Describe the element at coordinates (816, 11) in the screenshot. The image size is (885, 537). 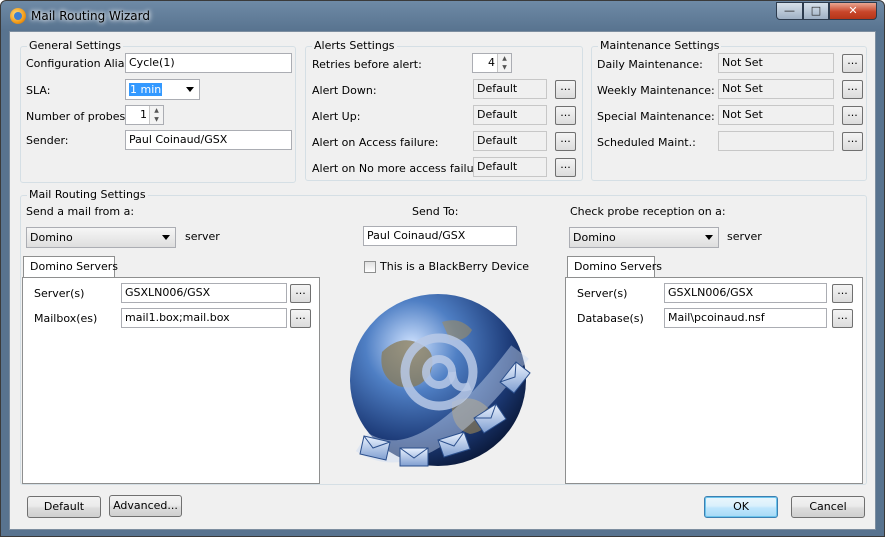
I see `maximize-button: □` at that location.